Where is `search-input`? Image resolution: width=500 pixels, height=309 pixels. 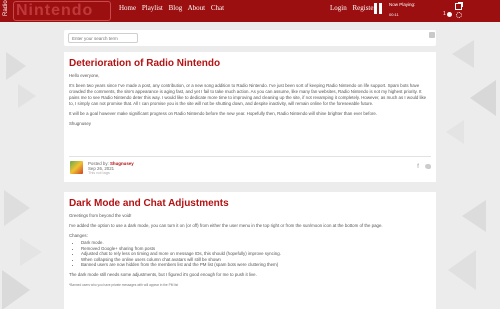 search-input is located at coordinates (103, 38).